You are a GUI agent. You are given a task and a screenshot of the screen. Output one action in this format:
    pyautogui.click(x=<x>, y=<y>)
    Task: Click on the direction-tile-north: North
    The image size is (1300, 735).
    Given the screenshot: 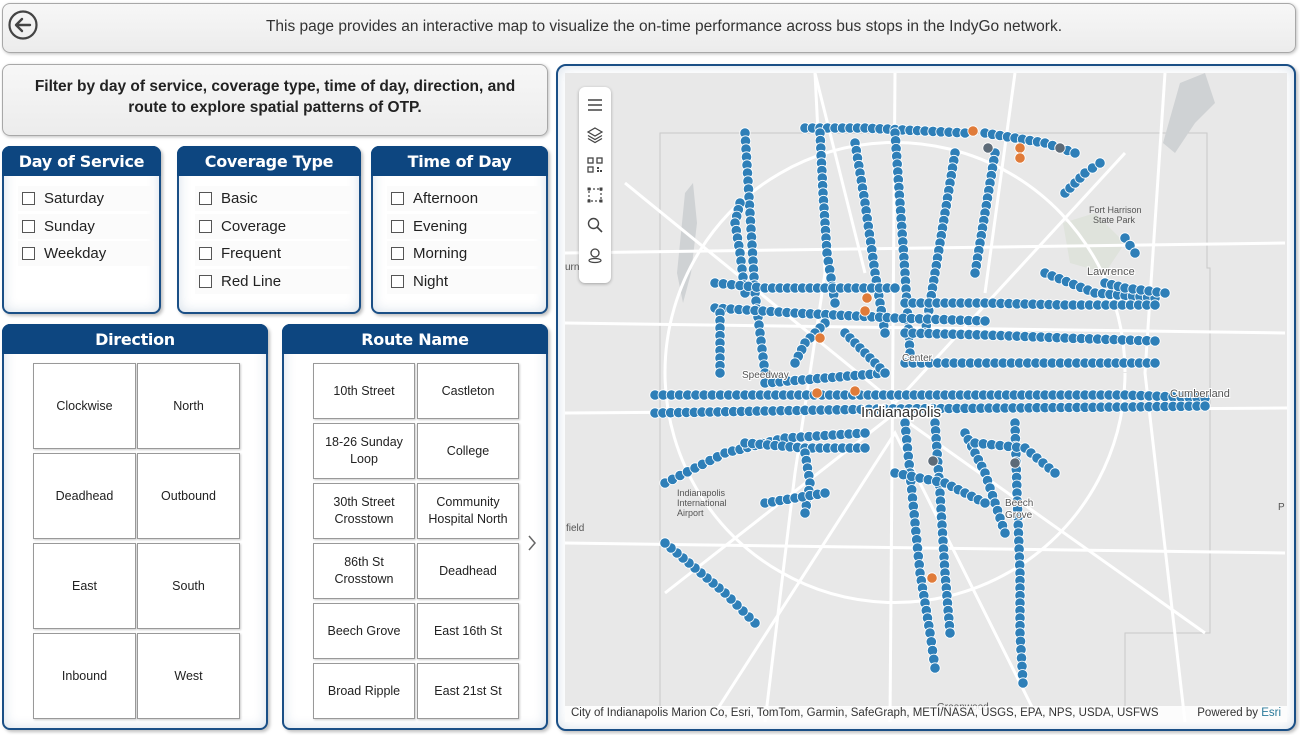 What is the action you would take?
    pyautogui.click(x=188, y=406)
    